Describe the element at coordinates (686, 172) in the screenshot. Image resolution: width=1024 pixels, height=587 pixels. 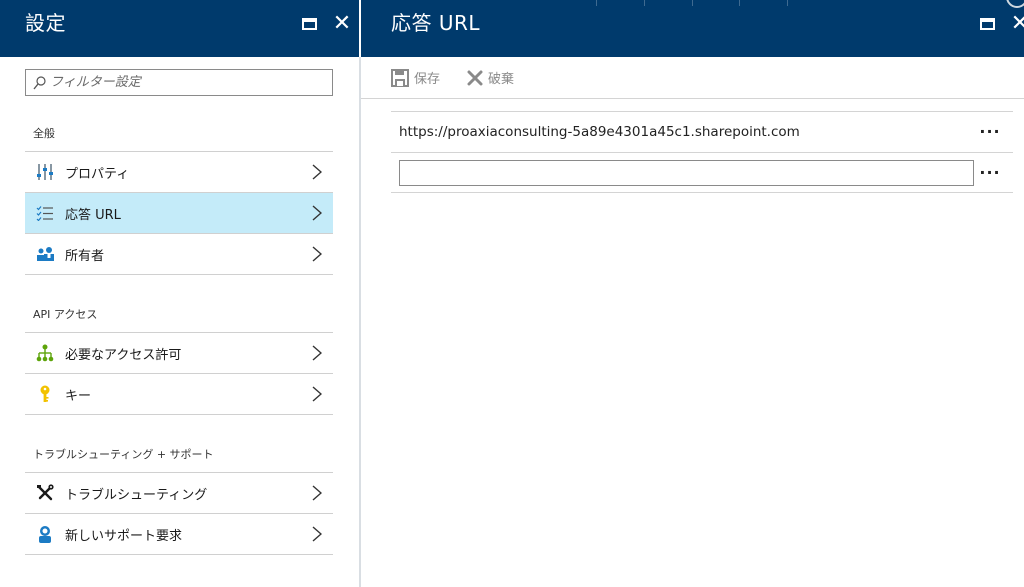
I see `new-reply-url-input` at that location.